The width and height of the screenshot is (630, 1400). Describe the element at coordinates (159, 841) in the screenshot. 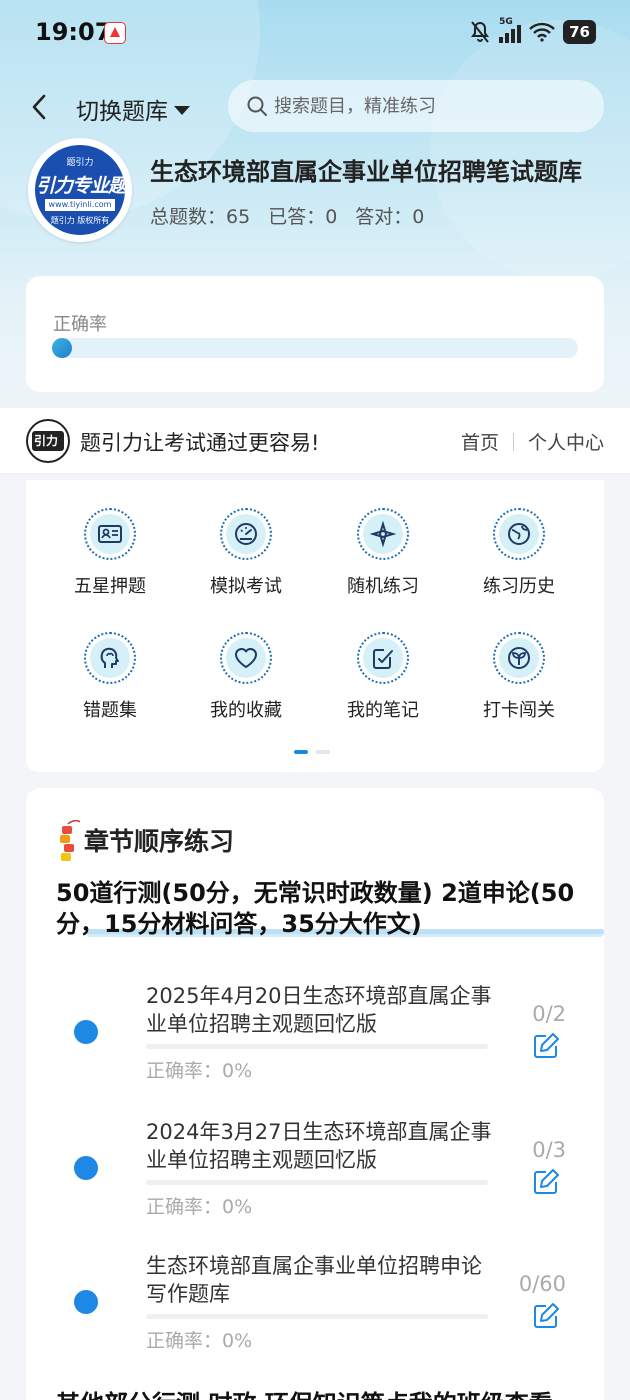

I see `chapter-heading-text: 章节顺序练习` at that location.